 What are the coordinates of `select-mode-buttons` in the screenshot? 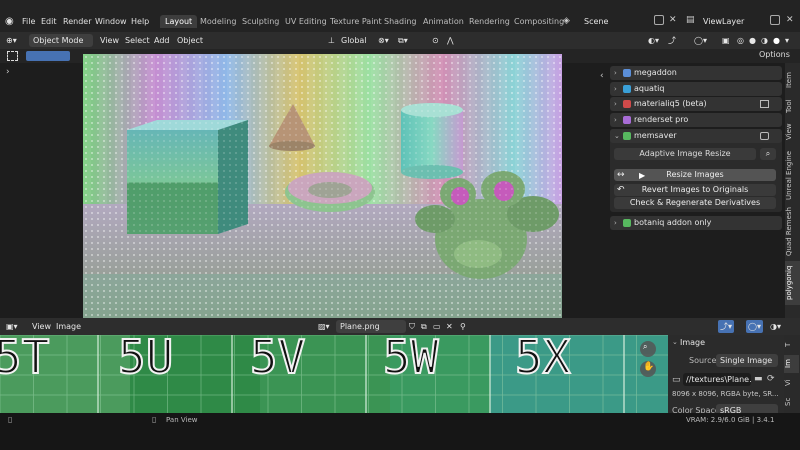 It's located at (48, 56).